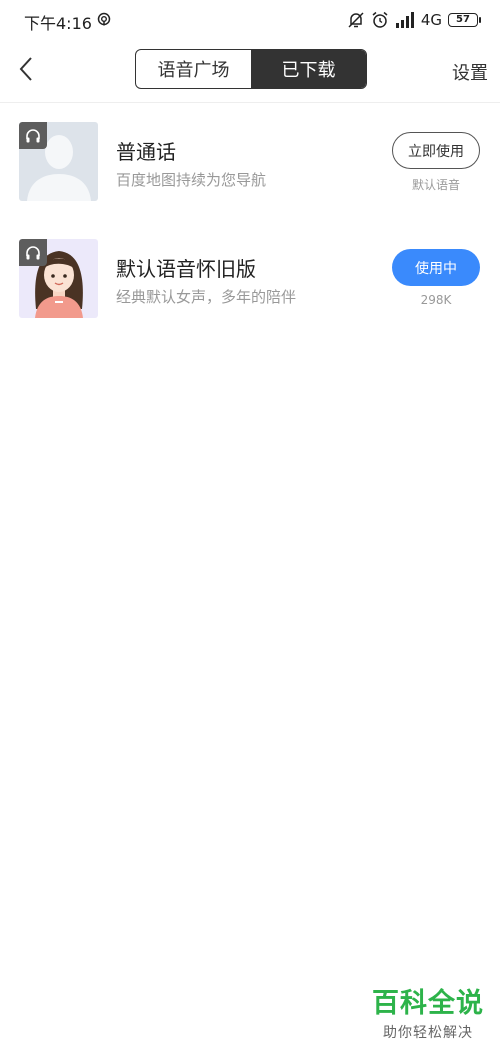 This screenshot has width=500, height=1056. I want to click on mute-bell-icon, so click(356, 20).